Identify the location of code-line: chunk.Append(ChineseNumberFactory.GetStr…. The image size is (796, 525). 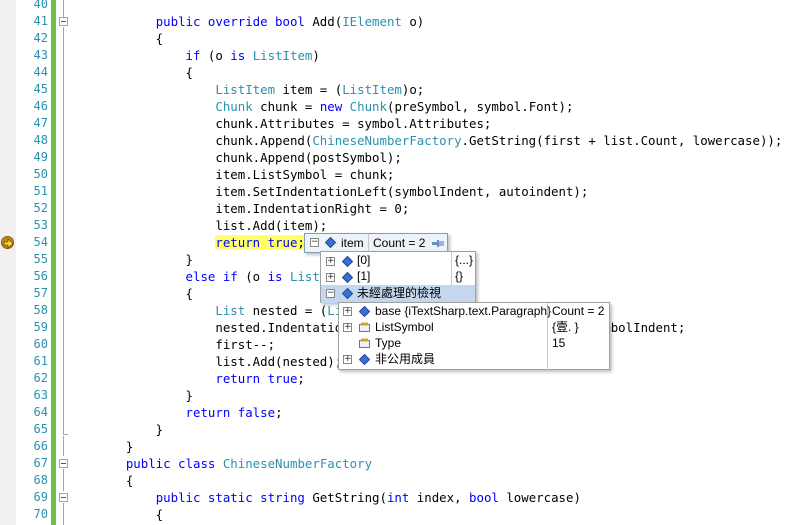
(439, 140).